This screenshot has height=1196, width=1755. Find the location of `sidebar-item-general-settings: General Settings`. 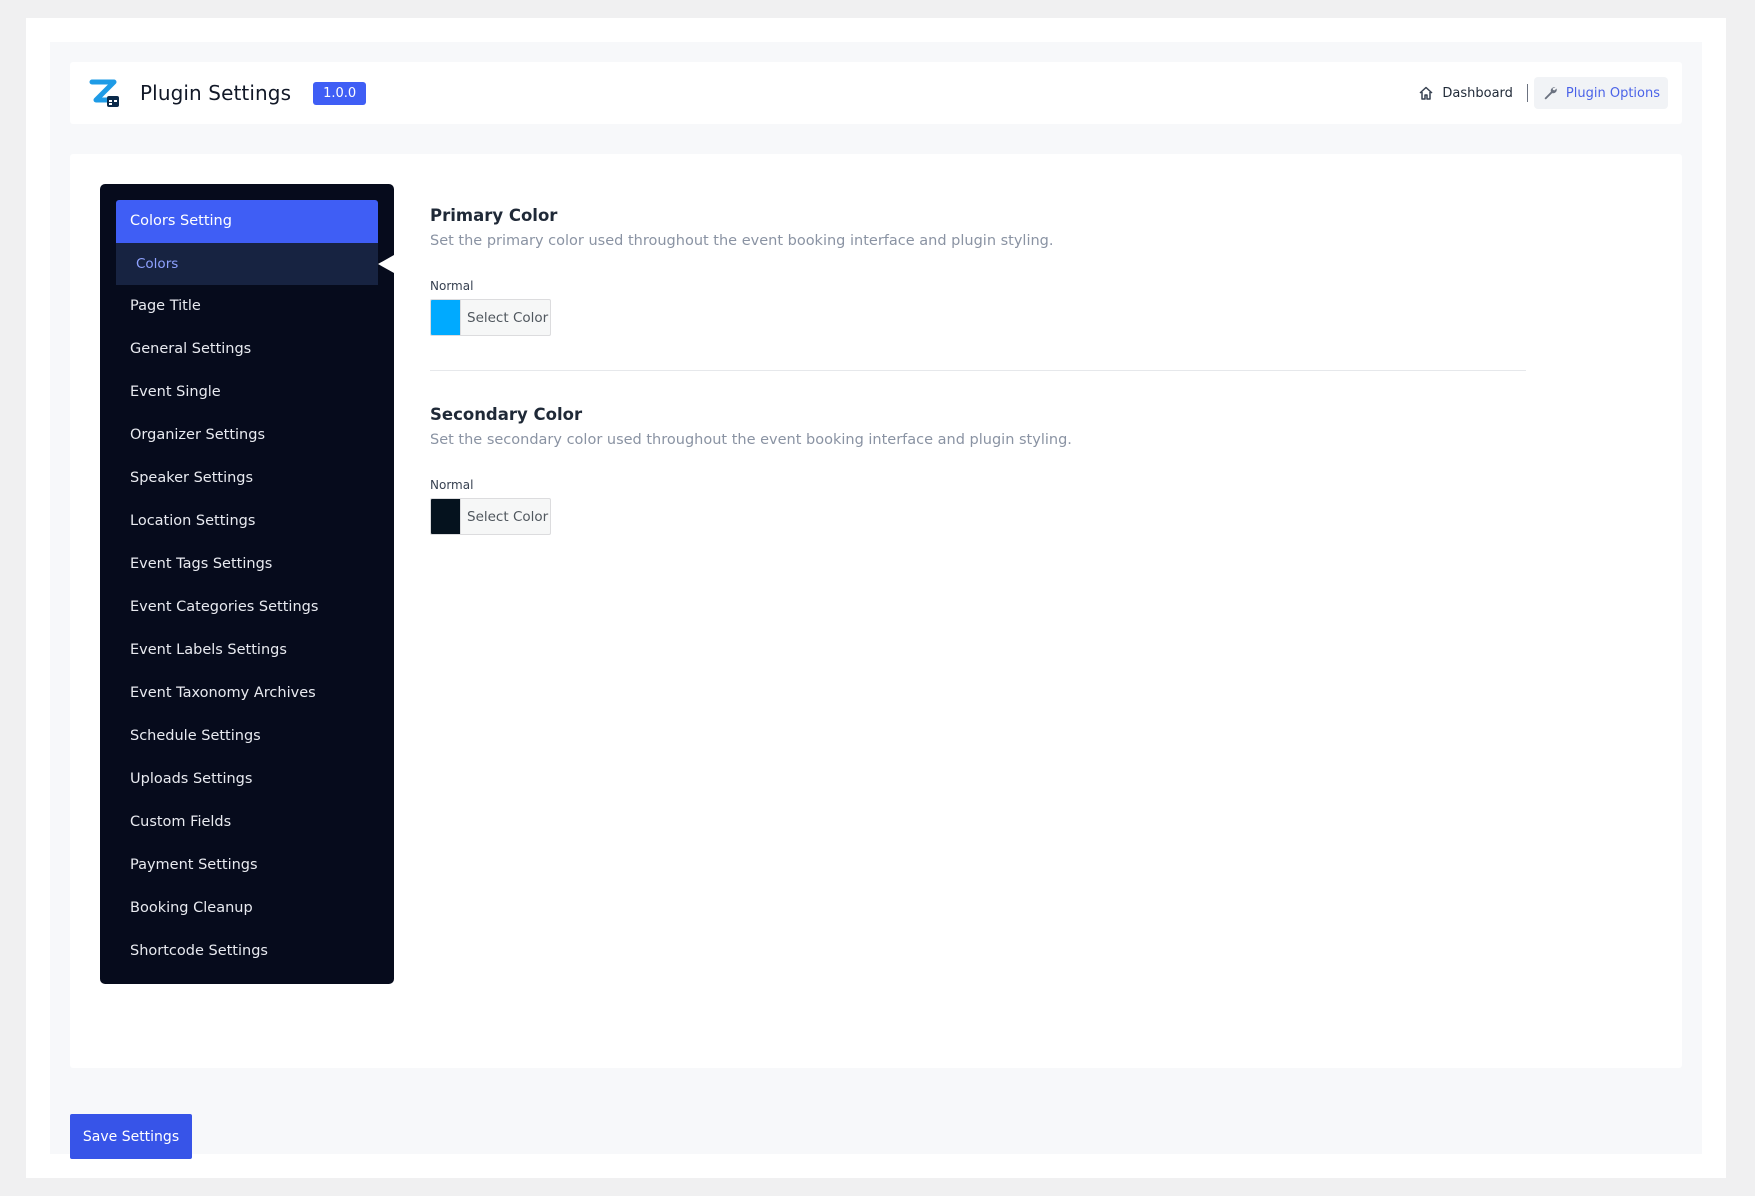

sidebar-item-general-settings: General Settings is located at coordinates (247, 349).